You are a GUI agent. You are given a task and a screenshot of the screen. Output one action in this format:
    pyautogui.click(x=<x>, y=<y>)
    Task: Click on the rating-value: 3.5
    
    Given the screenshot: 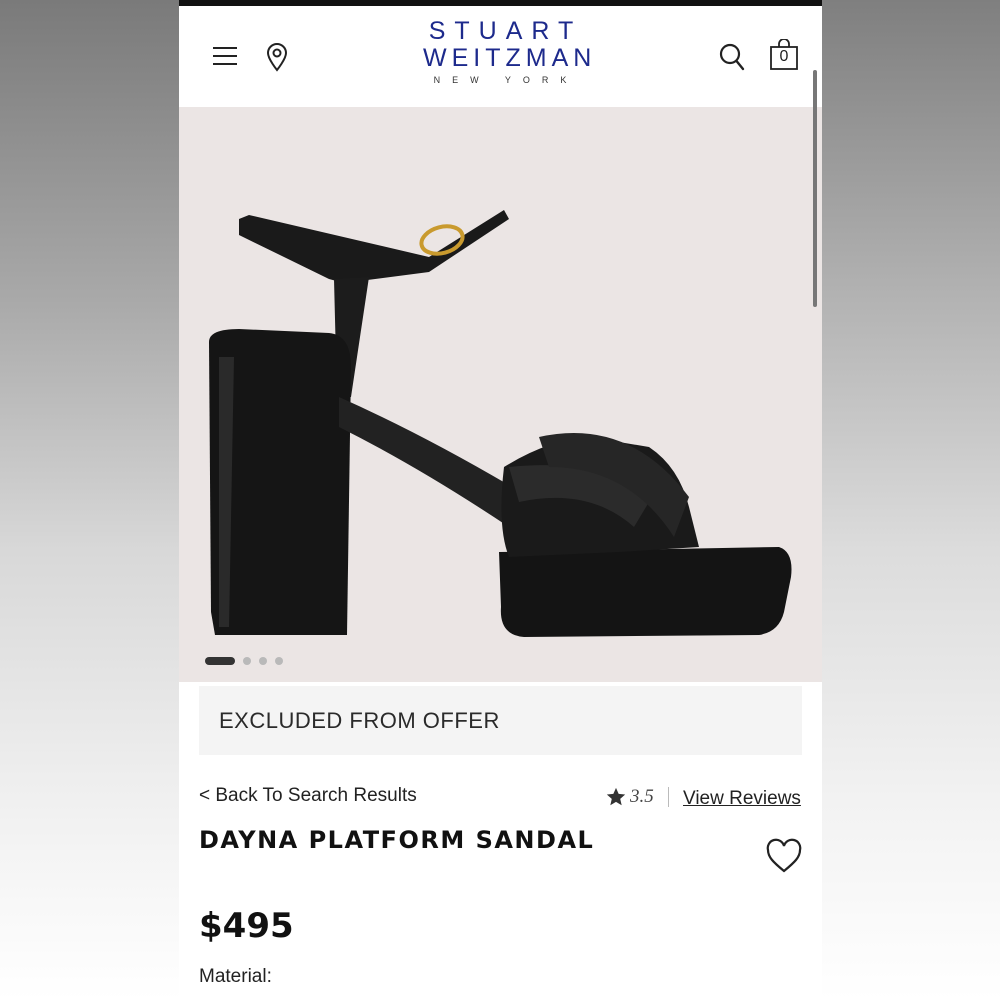 What is the action you would take?
    pyautogui.click(x=642, y=796)
    